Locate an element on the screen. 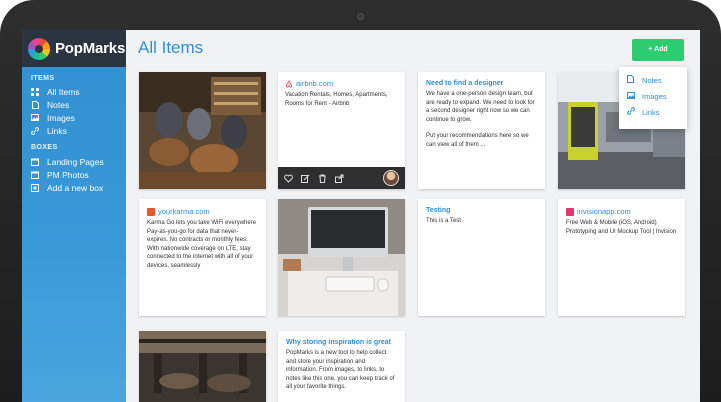  brand-name: PopMarks is located at coordinates (90, 48).